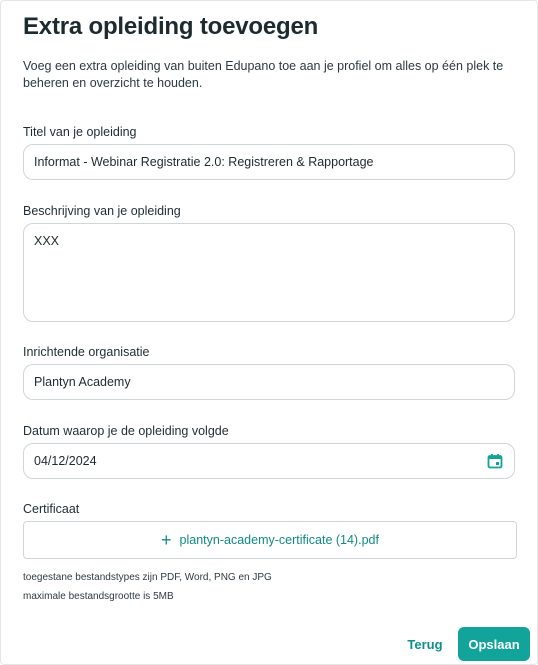 This screenshot has height=665, width=538. What do you see at coordinates (86, 352) in the screenshot?
I see `organisation-field-label: Inrichtende organisatie` at bounding box center [86, 352].